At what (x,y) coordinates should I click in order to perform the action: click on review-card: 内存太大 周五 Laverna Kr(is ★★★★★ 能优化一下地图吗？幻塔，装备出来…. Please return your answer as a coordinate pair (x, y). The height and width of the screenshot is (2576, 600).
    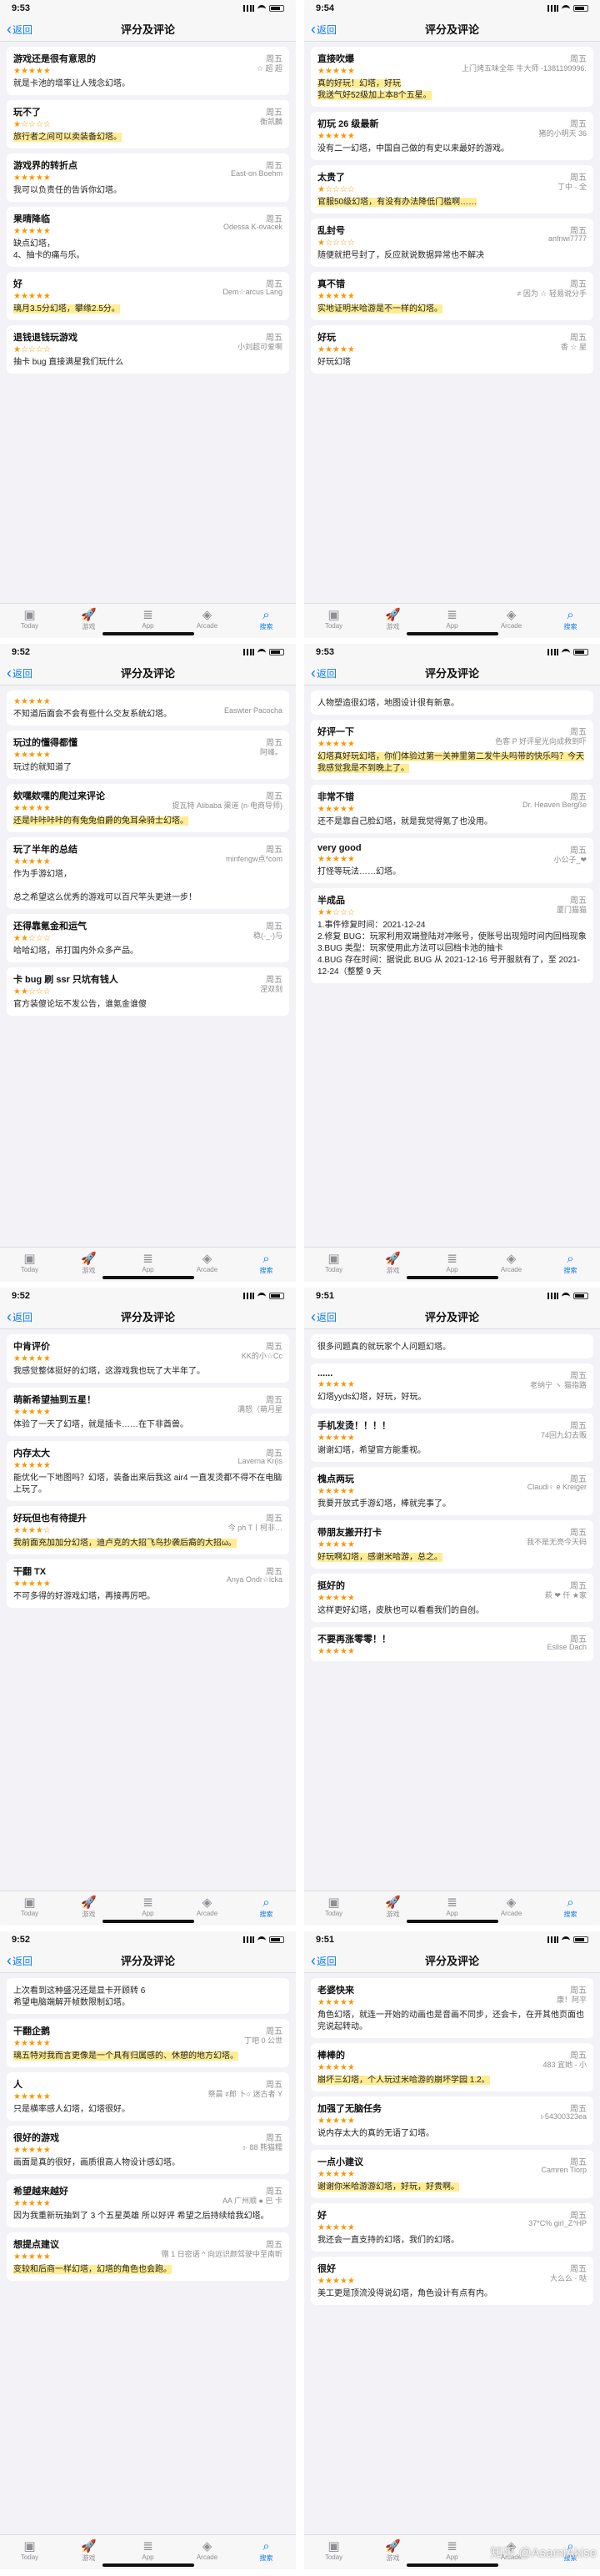
    Looking at the image, I should click on (148, 1471).